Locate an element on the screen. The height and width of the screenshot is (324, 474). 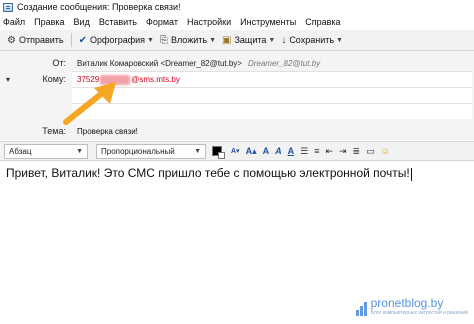
menu-file: Файл is located at coordinates (14, 22).